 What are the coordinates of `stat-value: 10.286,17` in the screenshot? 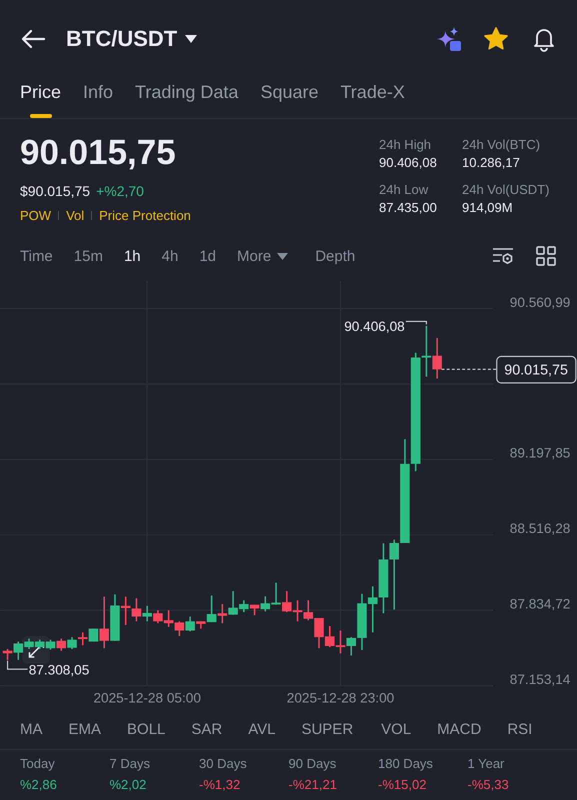 It's located at (491, 162).